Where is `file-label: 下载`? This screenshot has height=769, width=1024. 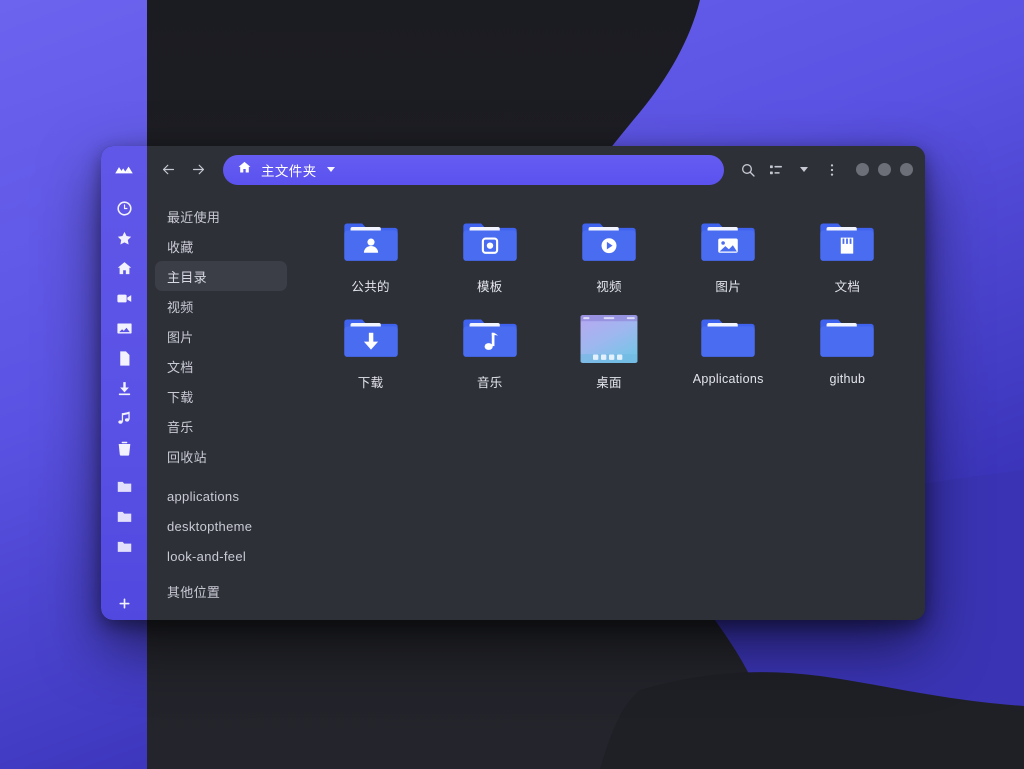
file-label: 下载 is located at coordinates (370, 383).